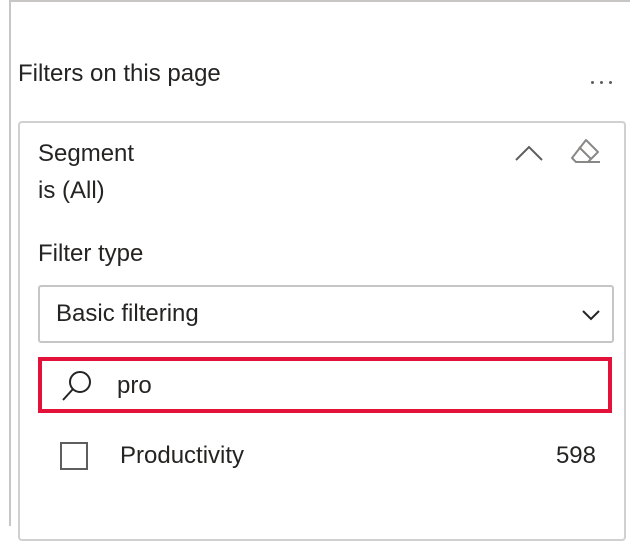 Image resolution: width=630 pixels, height=541 pixels. Describe the element at coordinates (591, 315) in the screenshot. I see `chevron-down-icon` at that location.